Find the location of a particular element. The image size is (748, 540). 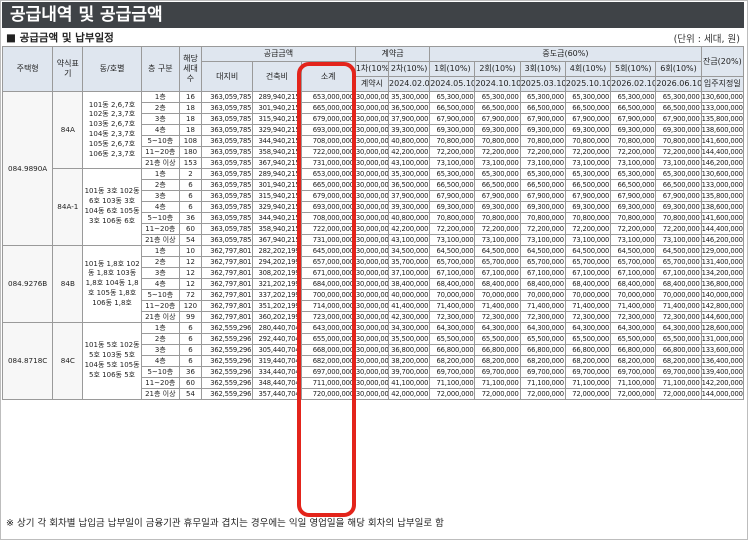

page-title: 공급내역 및 공급금액 is located at coordinates (373, 15).